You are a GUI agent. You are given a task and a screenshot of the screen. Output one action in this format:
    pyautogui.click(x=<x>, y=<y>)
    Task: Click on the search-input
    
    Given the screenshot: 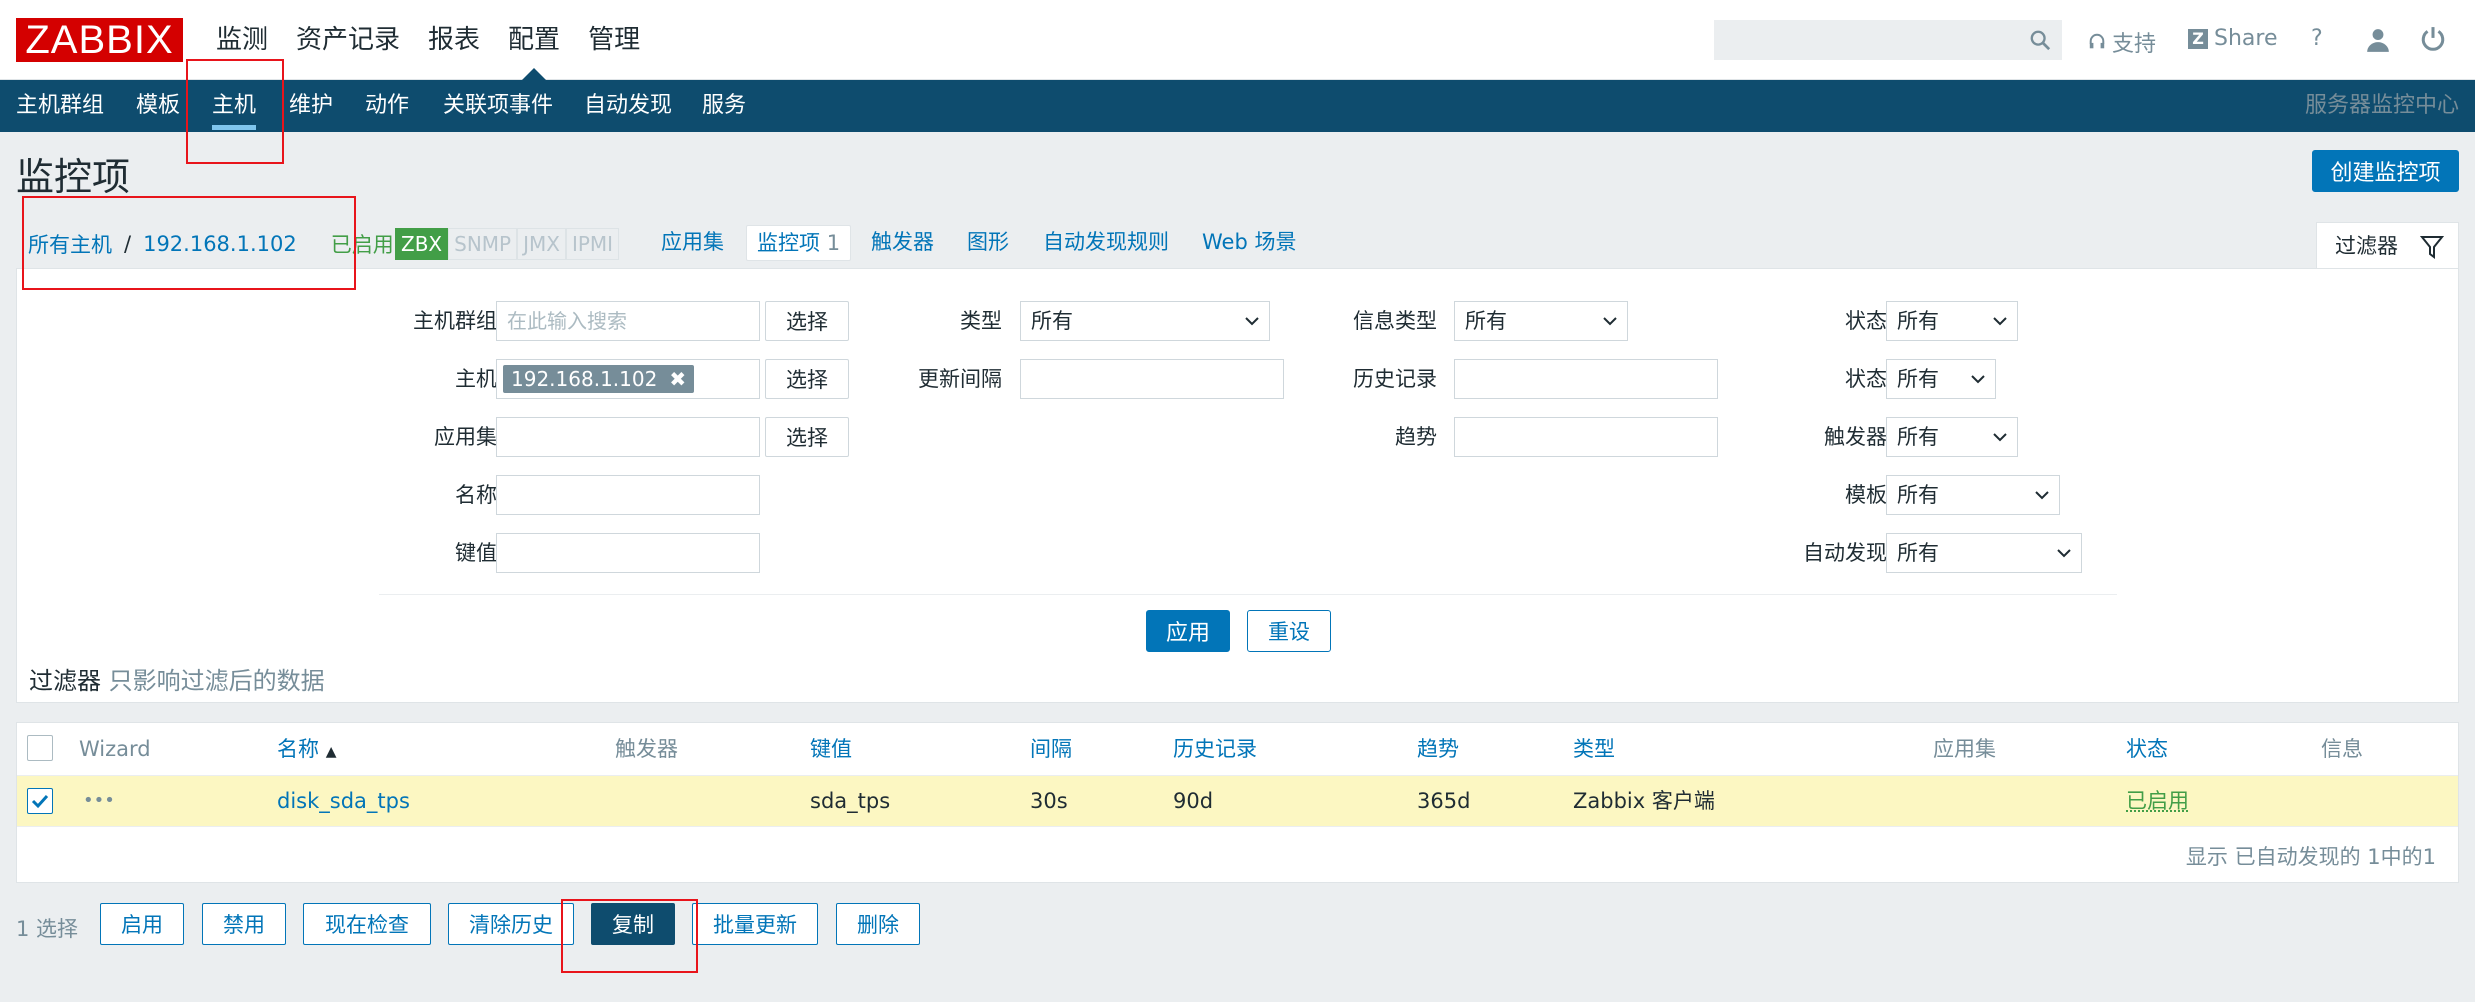 What is the action you would take?
    pyautogui.click(x=1865, y=40)
    